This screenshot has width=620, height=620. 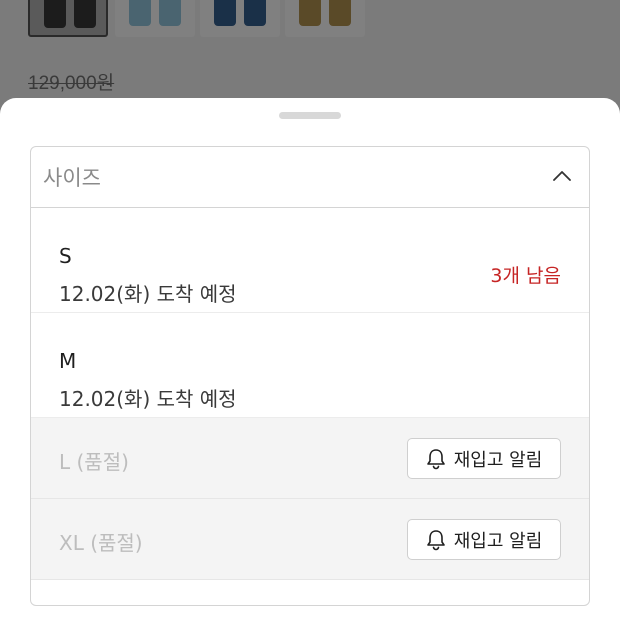 What do you see at coordinates (240, 18) in the screenshot?
I see `color-thumbnail-navy` at bounding box center [240, 18].